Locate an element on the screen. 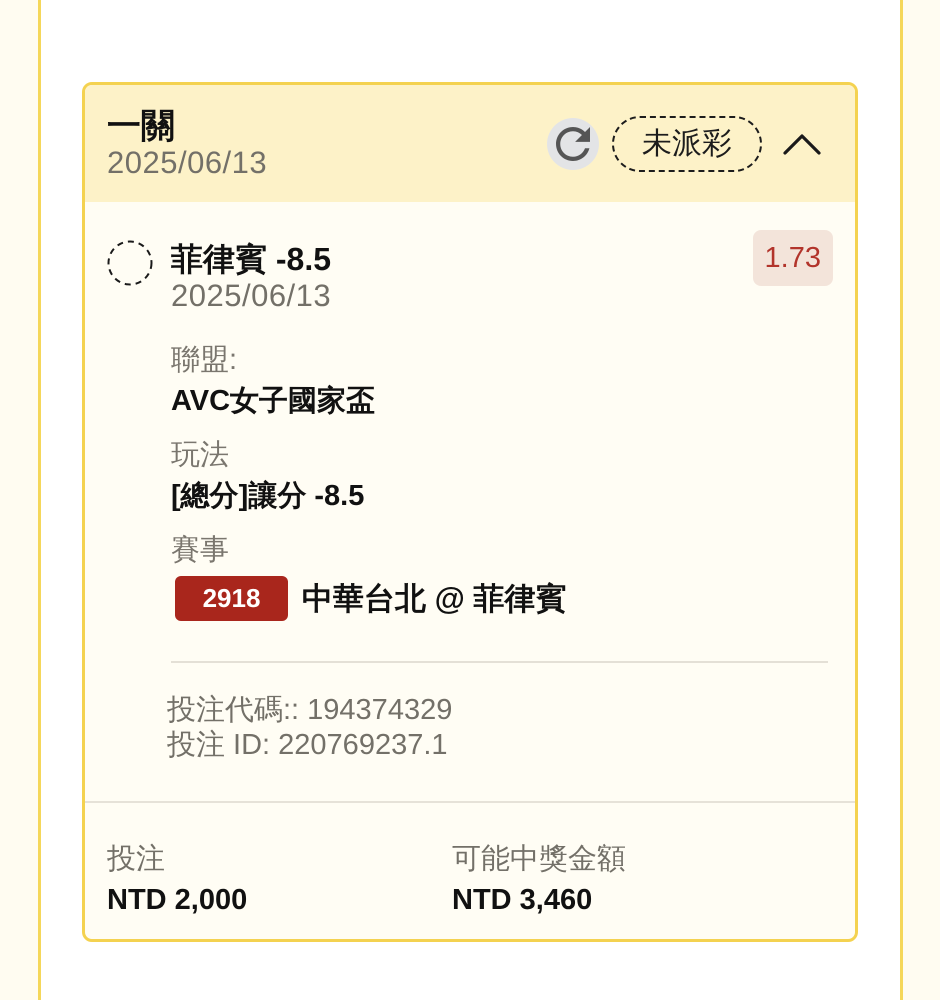 This screenshot has width=940, height=1000. dashed-circle-icon is located at coordinates (130, 263).